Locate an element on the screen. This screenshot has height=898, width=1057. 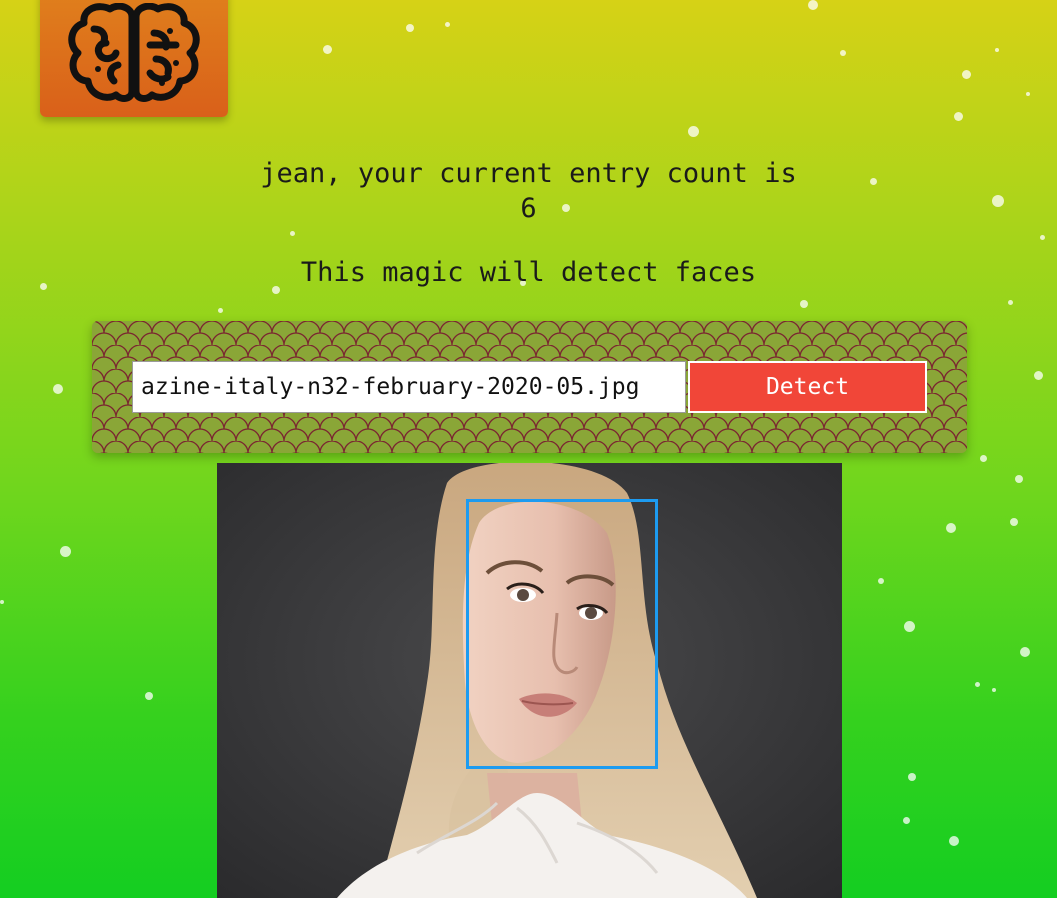
image-link-form: Detect is located at coordinates (529, 387).